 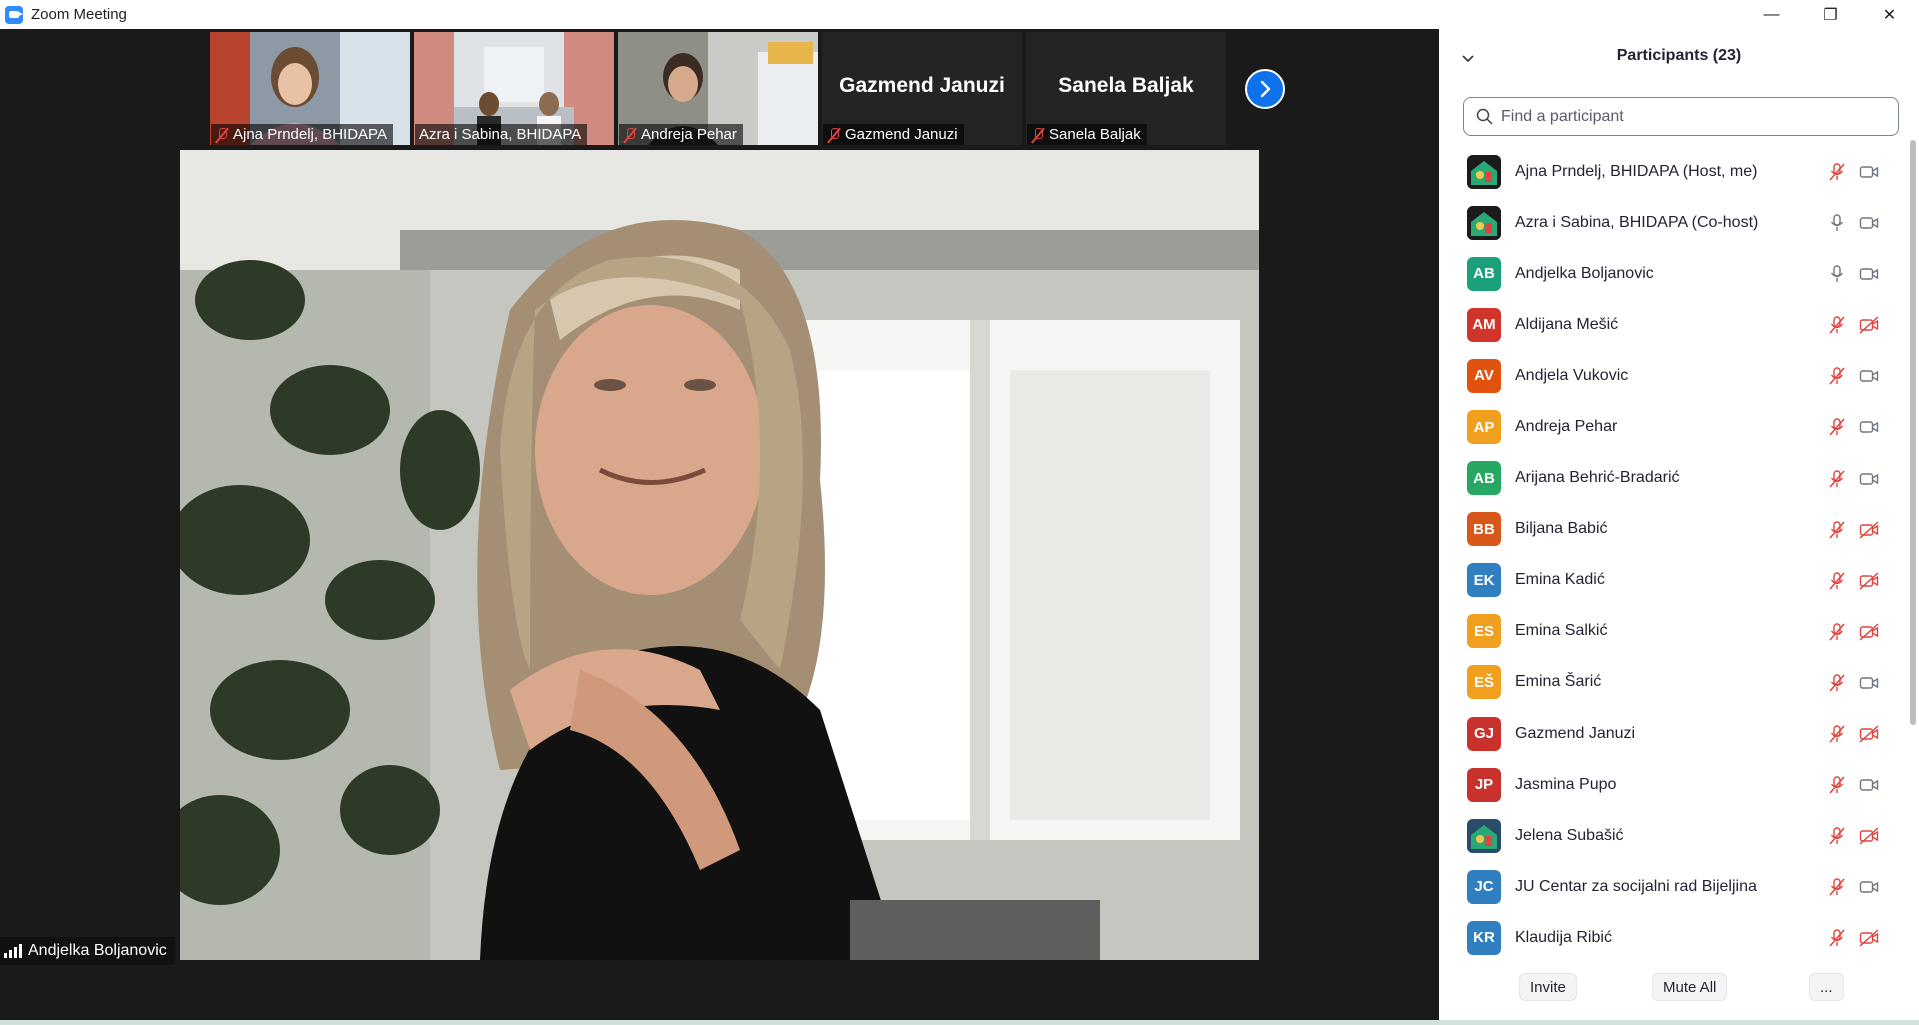 What do you see at coordinates (1126, 88) in the screenshot?
I see `gallery-tile: Sanela Baljak Sanela Baljak` at bounding box center [1126, 88].